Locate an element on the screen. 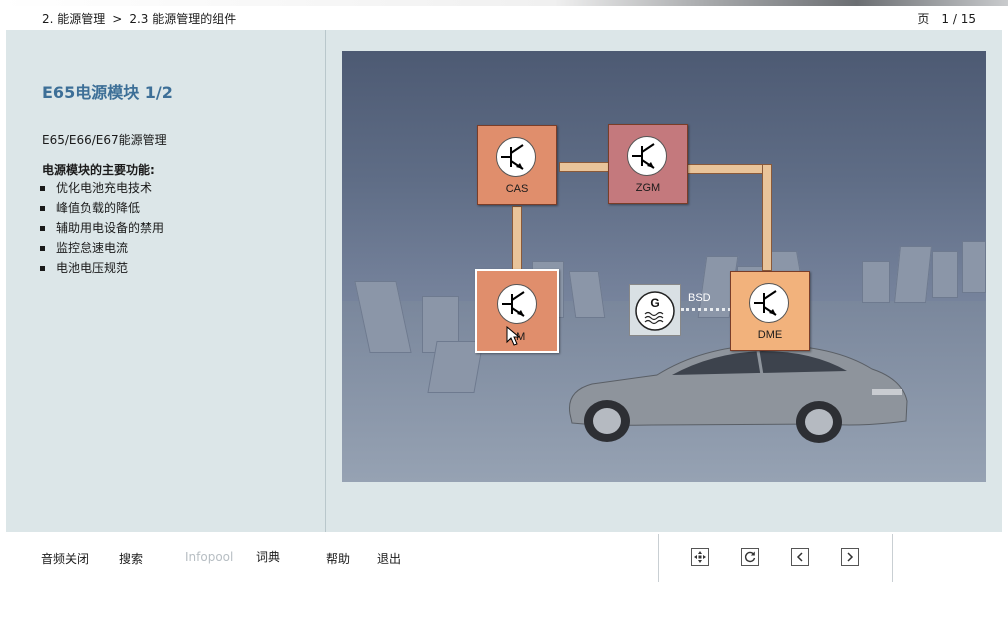 The height and width of the screenshot is (640, 1008). module-cas: CAS is located at coordinates (517, 165).